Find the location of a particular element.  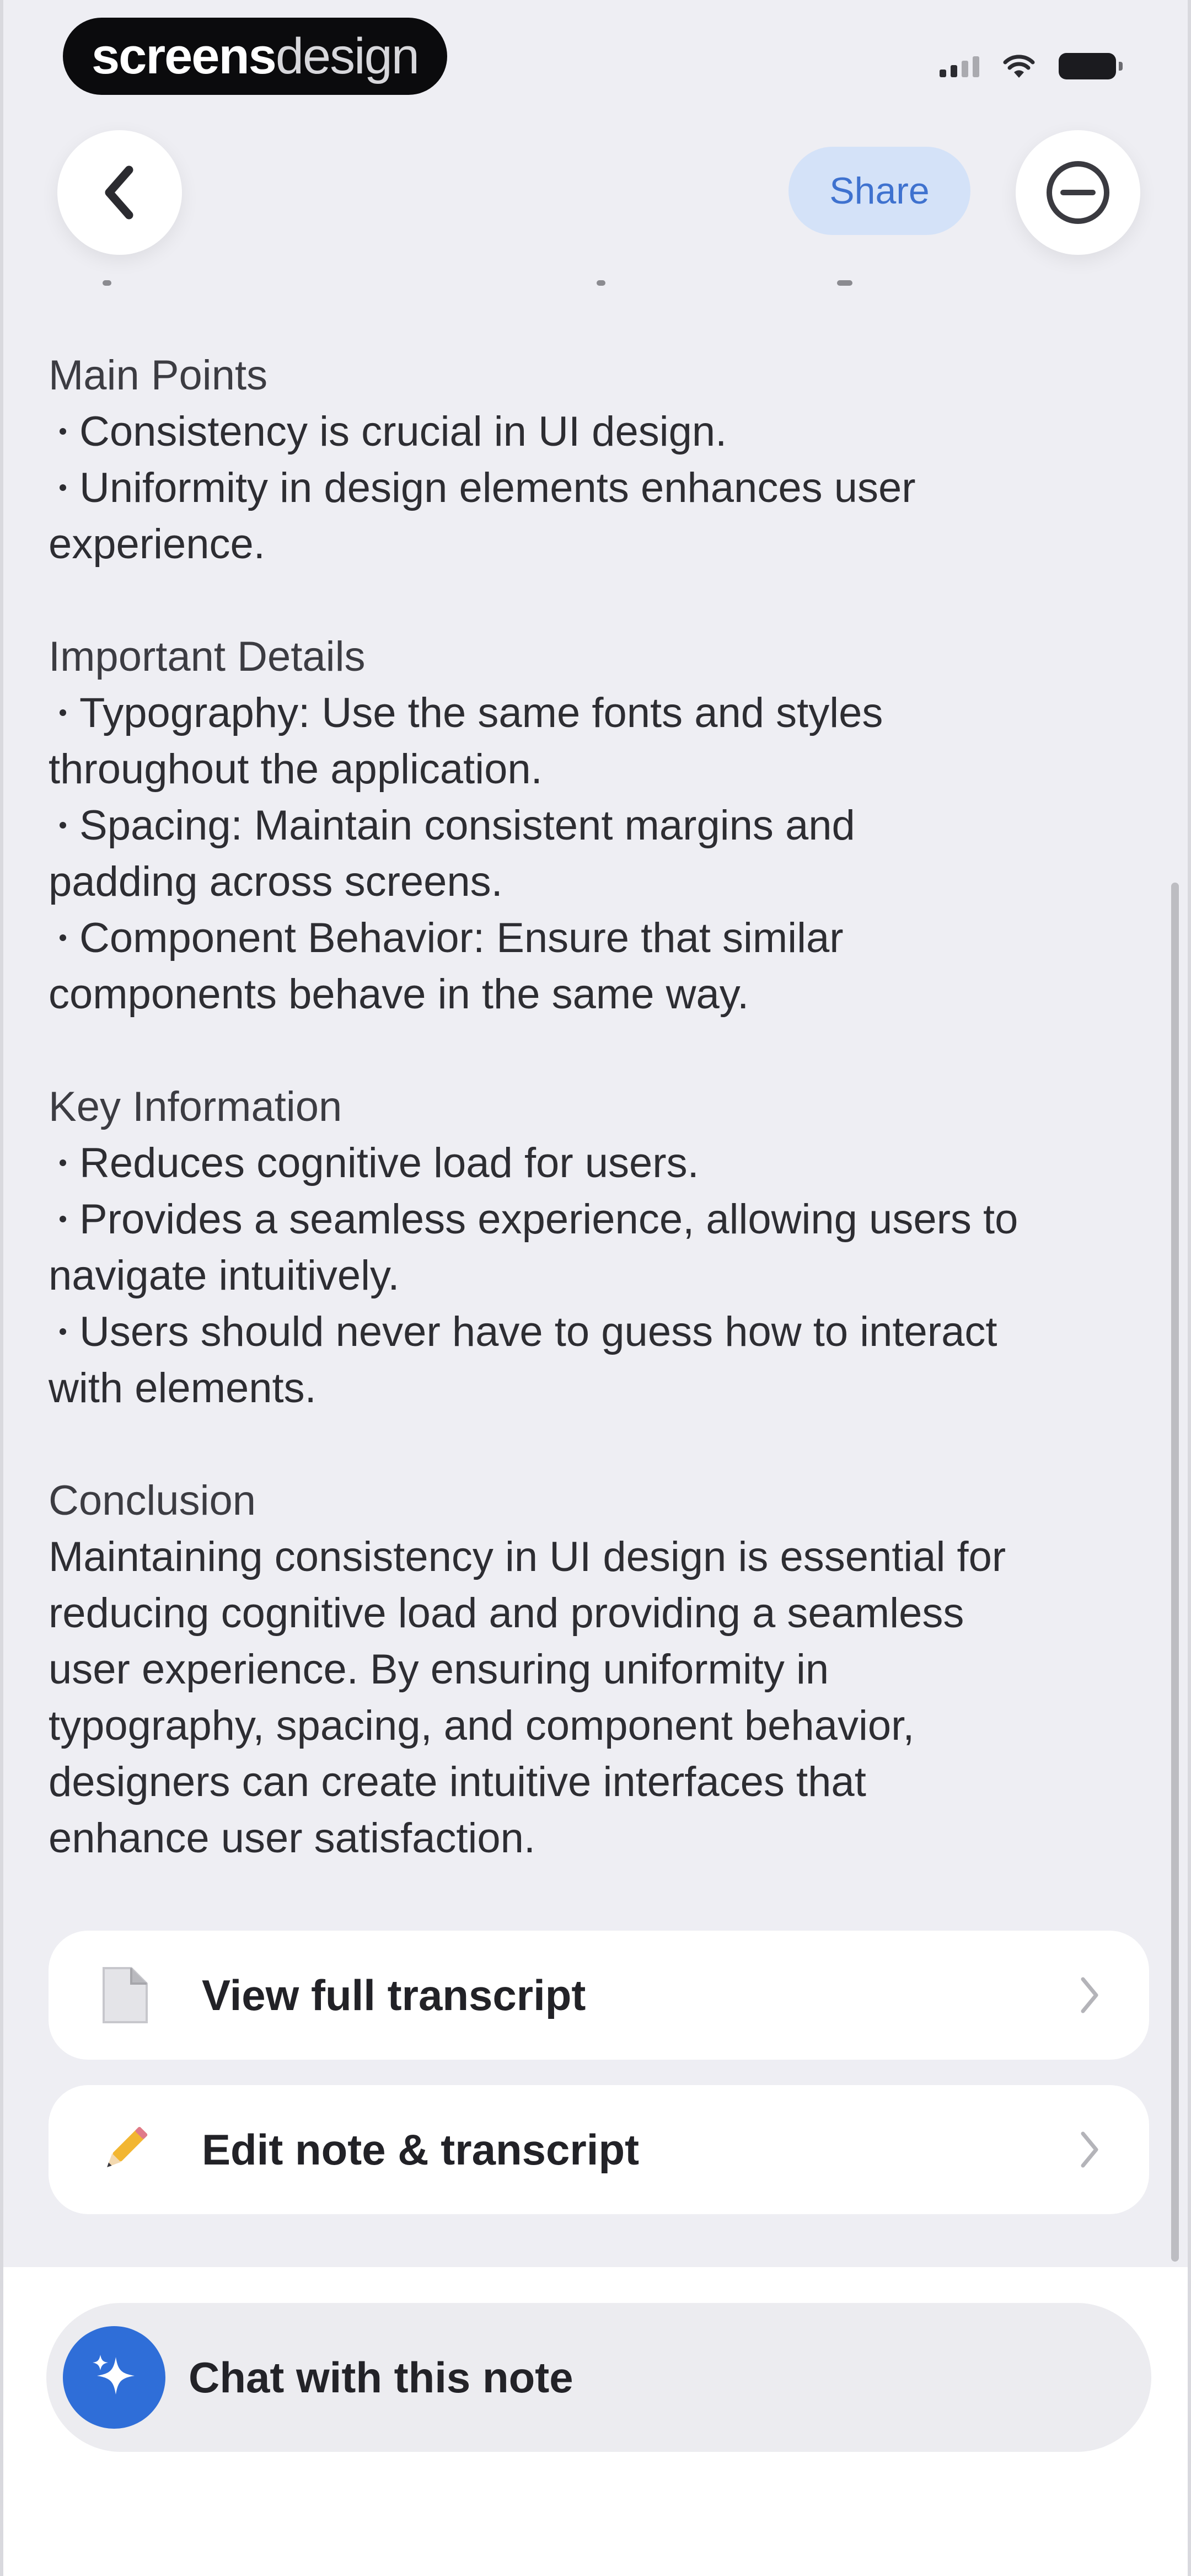

section-title: Important Details is located at coordinates (207, 656).